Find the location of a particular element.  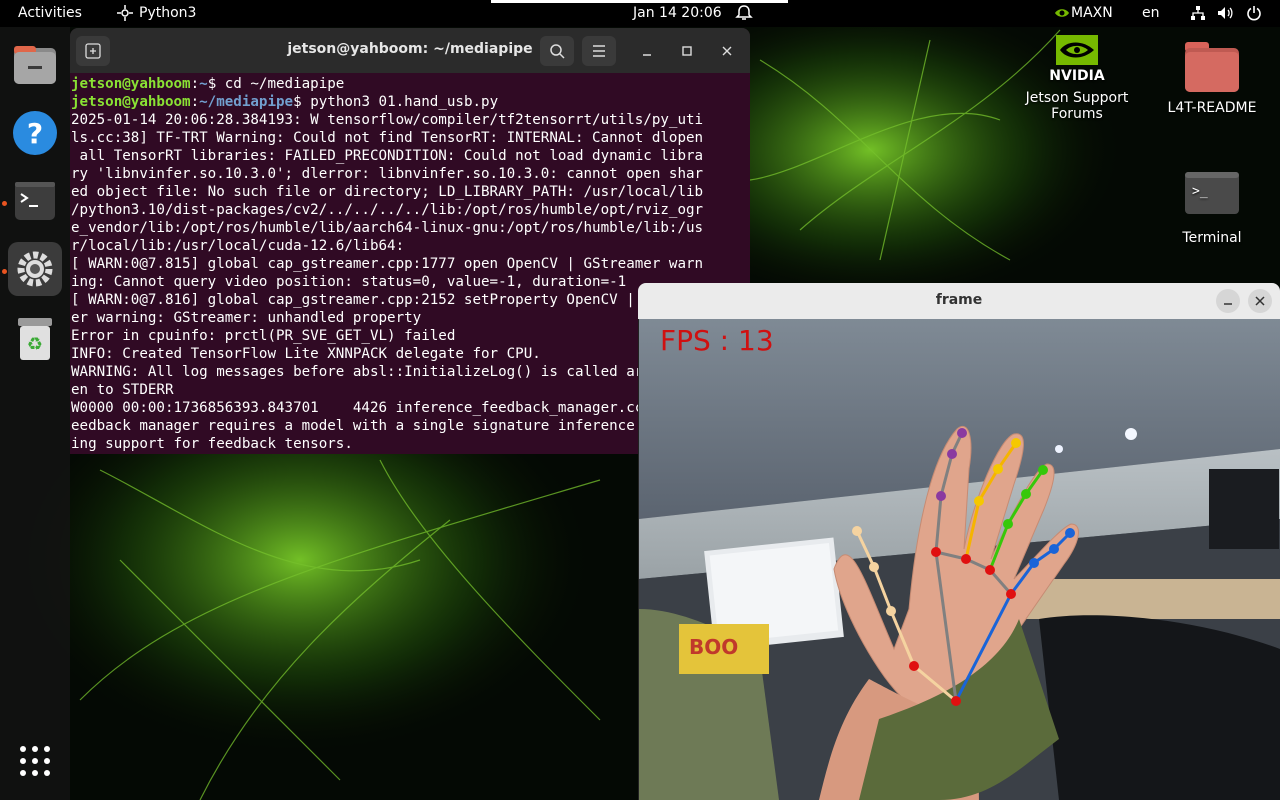

files-icon is located at coordinates (35, 65).